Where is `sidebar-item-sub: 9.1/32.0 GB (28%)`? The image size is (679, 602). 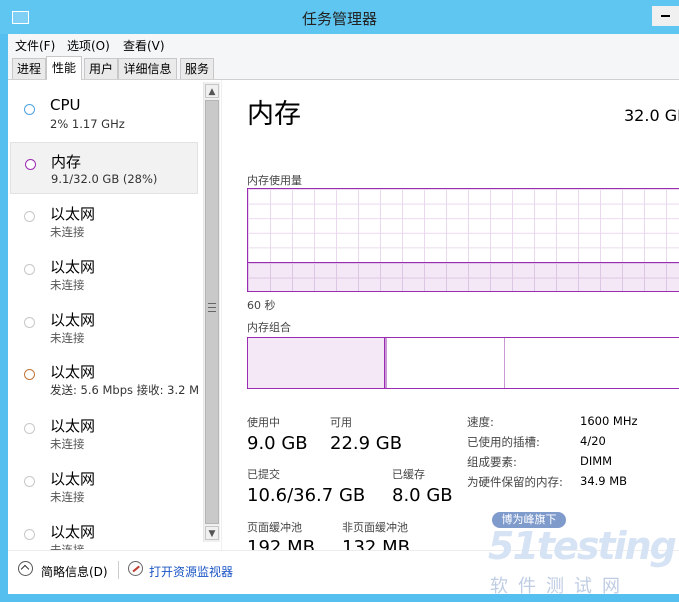 sidebar-item-sub: 9.1/32.0 GB (28%) is located at coordinates (104, 179).